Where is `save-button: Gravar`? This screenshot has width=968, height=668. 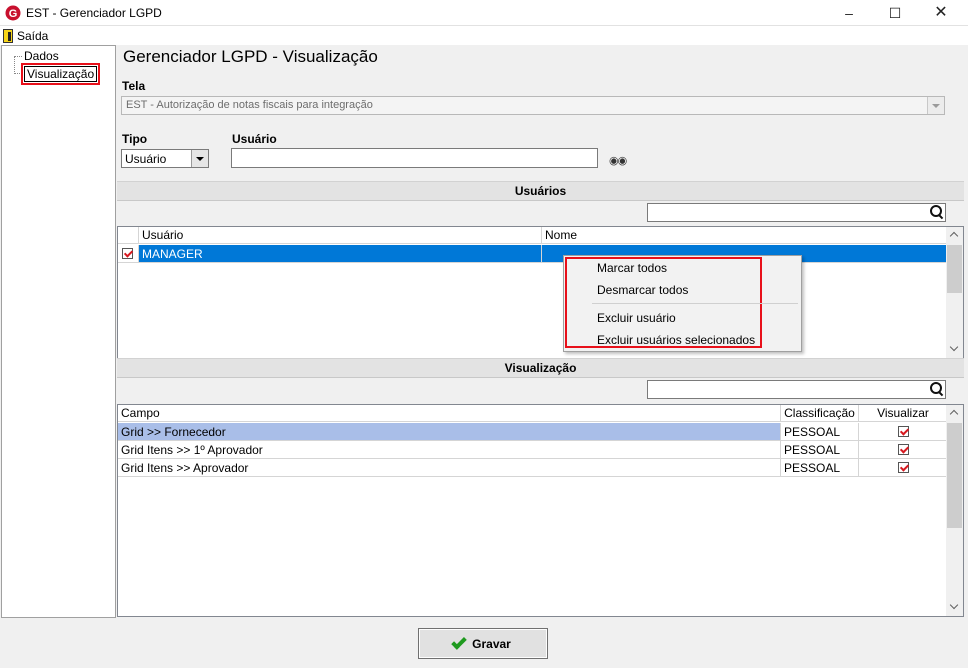 save-button: Gravar is located at coordinates (483, 643).